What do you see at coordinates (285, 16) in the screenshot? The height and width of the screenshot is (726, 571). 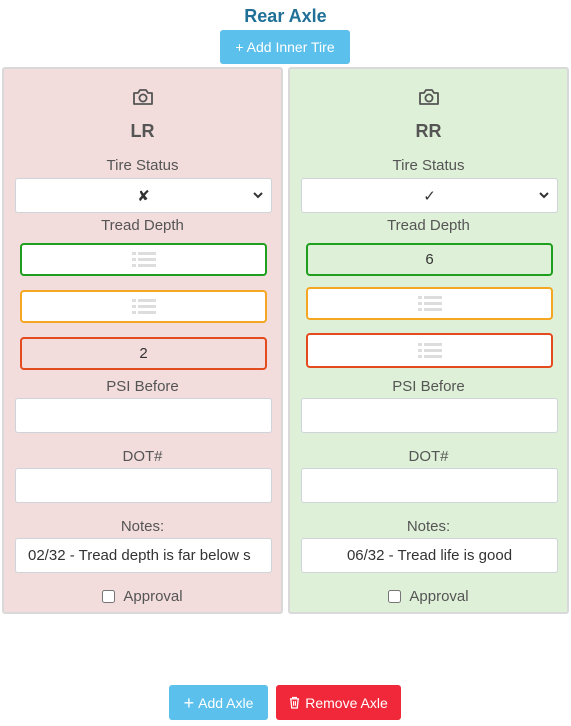 I see `axle-title: Rear Axle` at bounding box center [285, 16].